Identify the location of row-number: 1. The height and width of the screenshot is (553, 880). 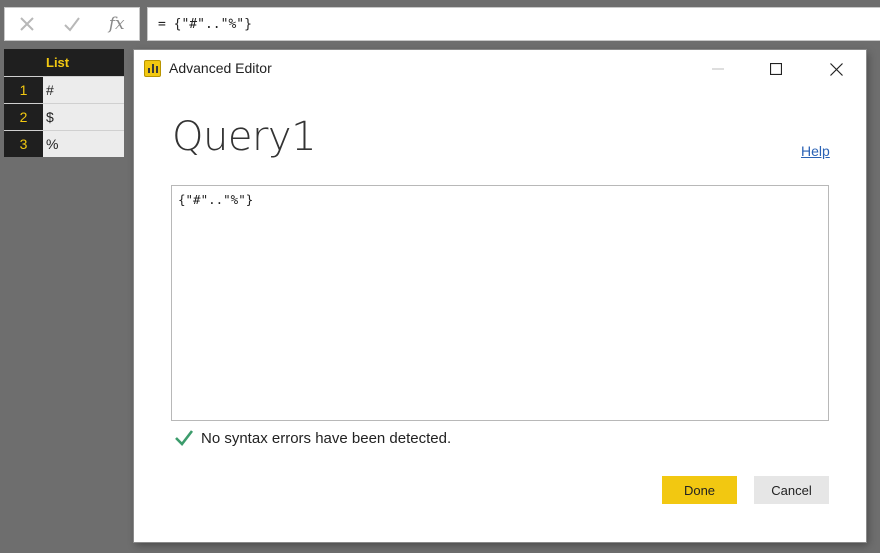
(23, 90).